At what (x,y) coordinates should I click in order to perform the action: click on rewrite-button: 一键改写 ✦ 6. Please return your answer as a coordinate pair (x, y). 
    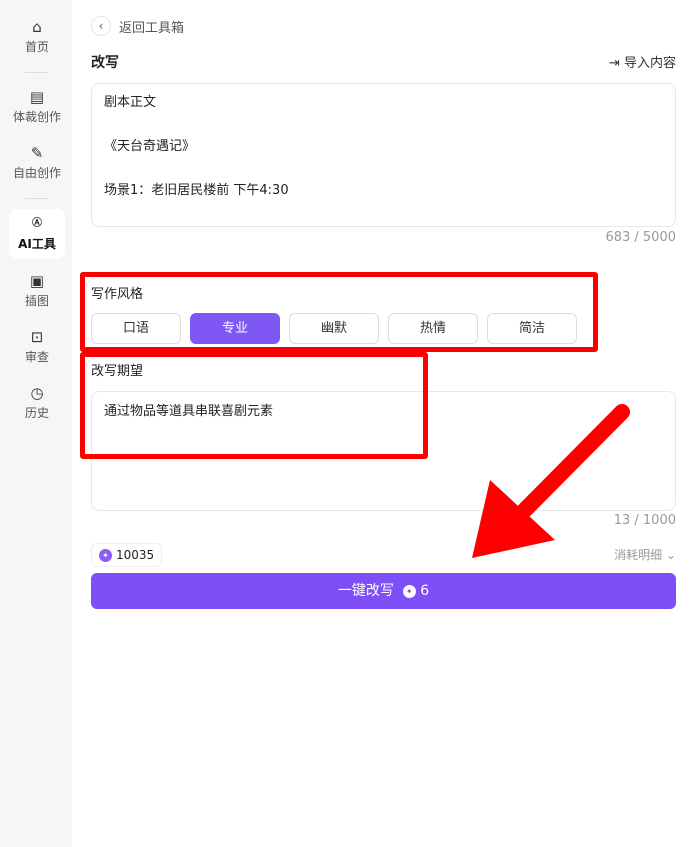
    Looking at the image, I should click on (383, 591).